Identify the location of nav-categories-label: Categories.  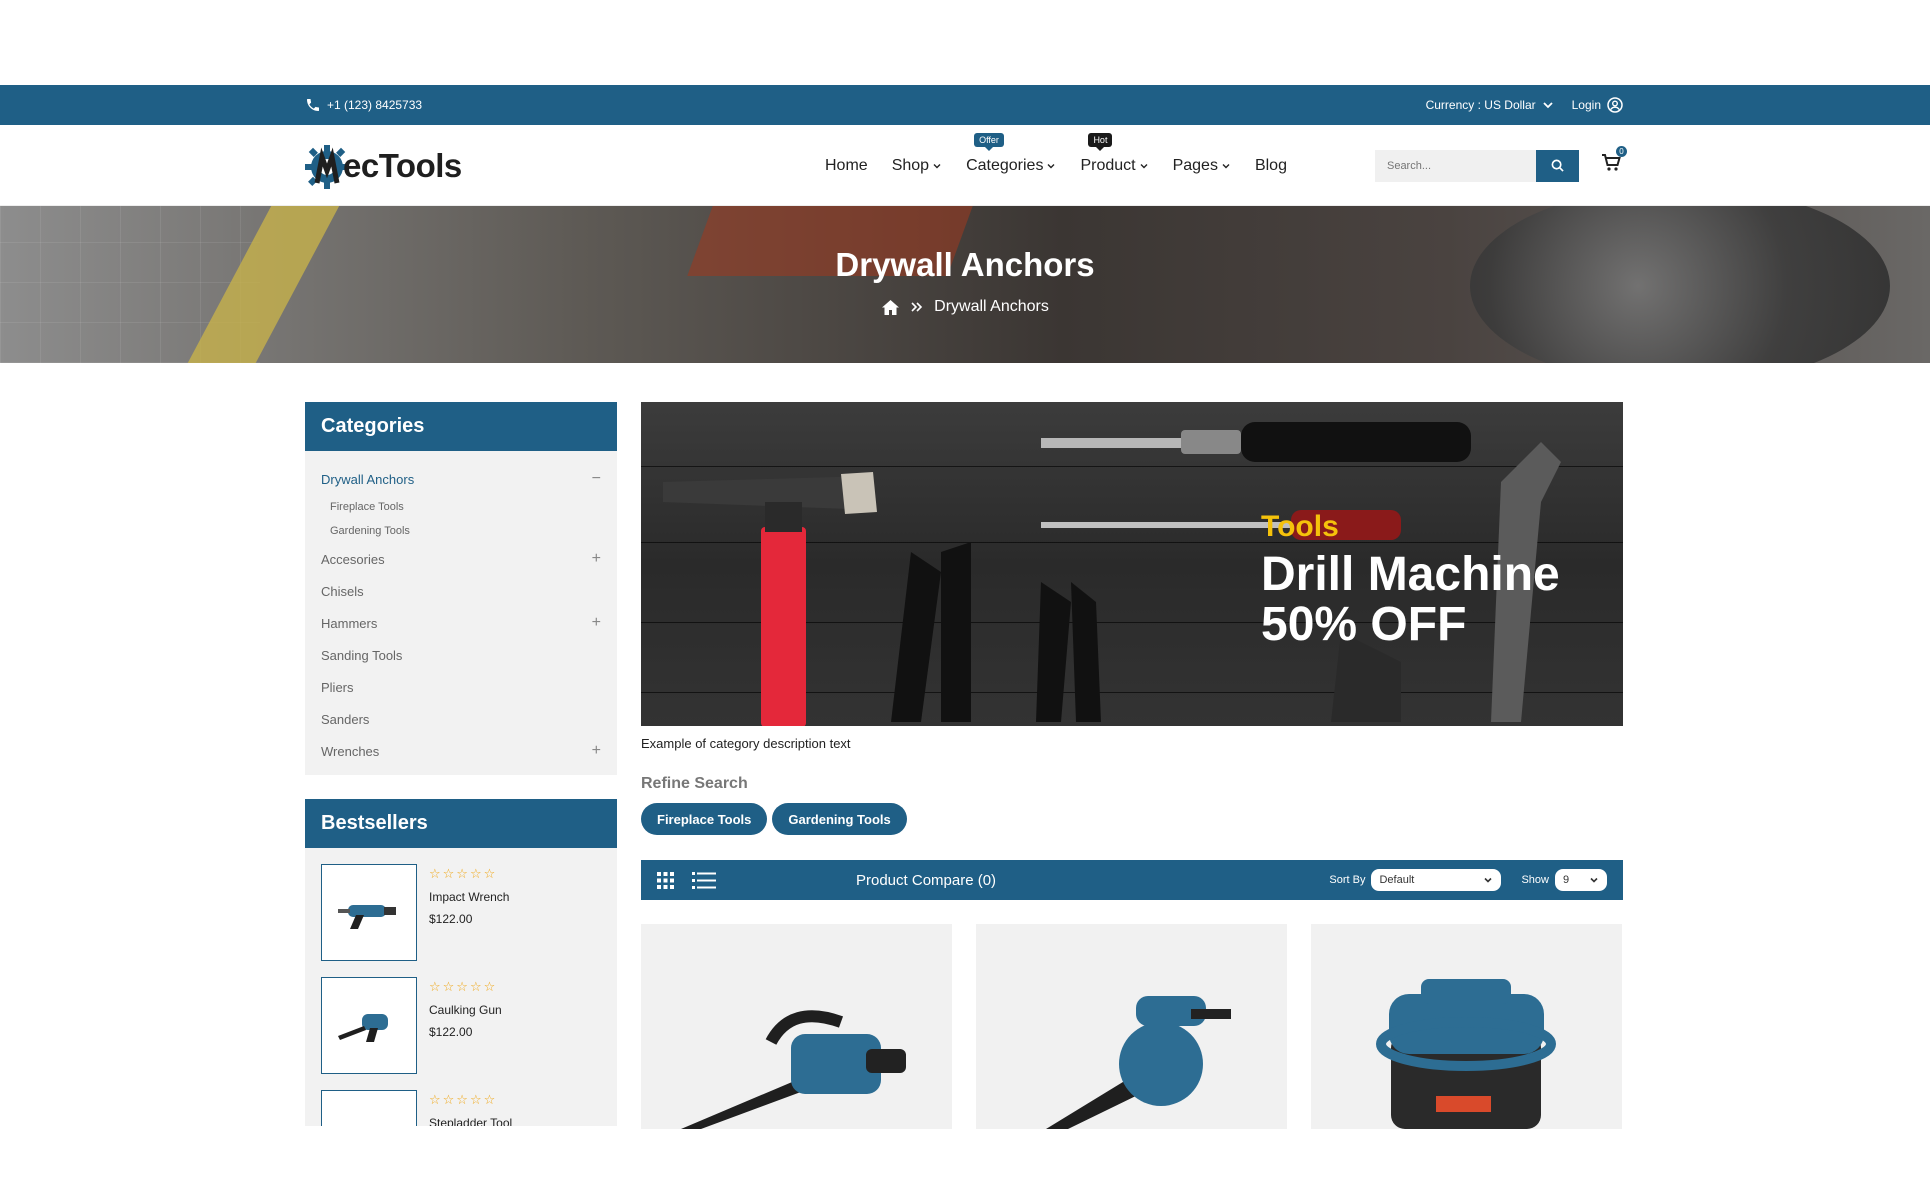
(1005, 165).